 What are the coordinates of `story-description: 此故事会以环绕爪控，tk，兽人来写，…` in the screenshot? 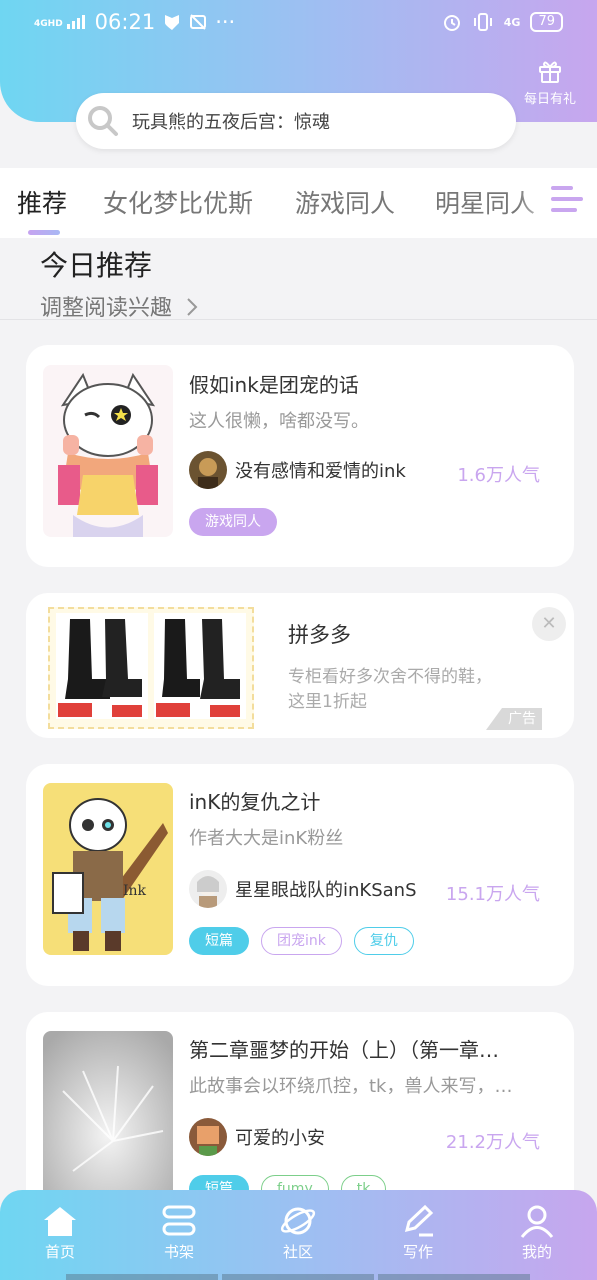 It's located at (351, 1086).